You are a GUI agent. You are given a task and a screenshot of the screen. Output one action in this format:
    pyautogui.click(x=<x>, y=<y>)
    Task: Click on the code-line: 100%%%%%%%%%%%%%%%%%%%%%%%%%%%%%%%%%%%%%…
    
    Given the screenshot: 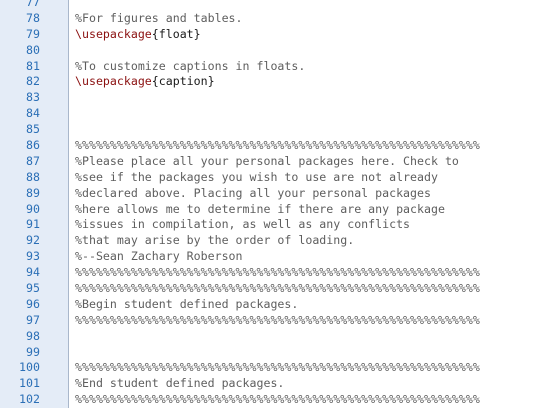 What is the action you would take?
    pyautogui.click(x=269, y=368)
    